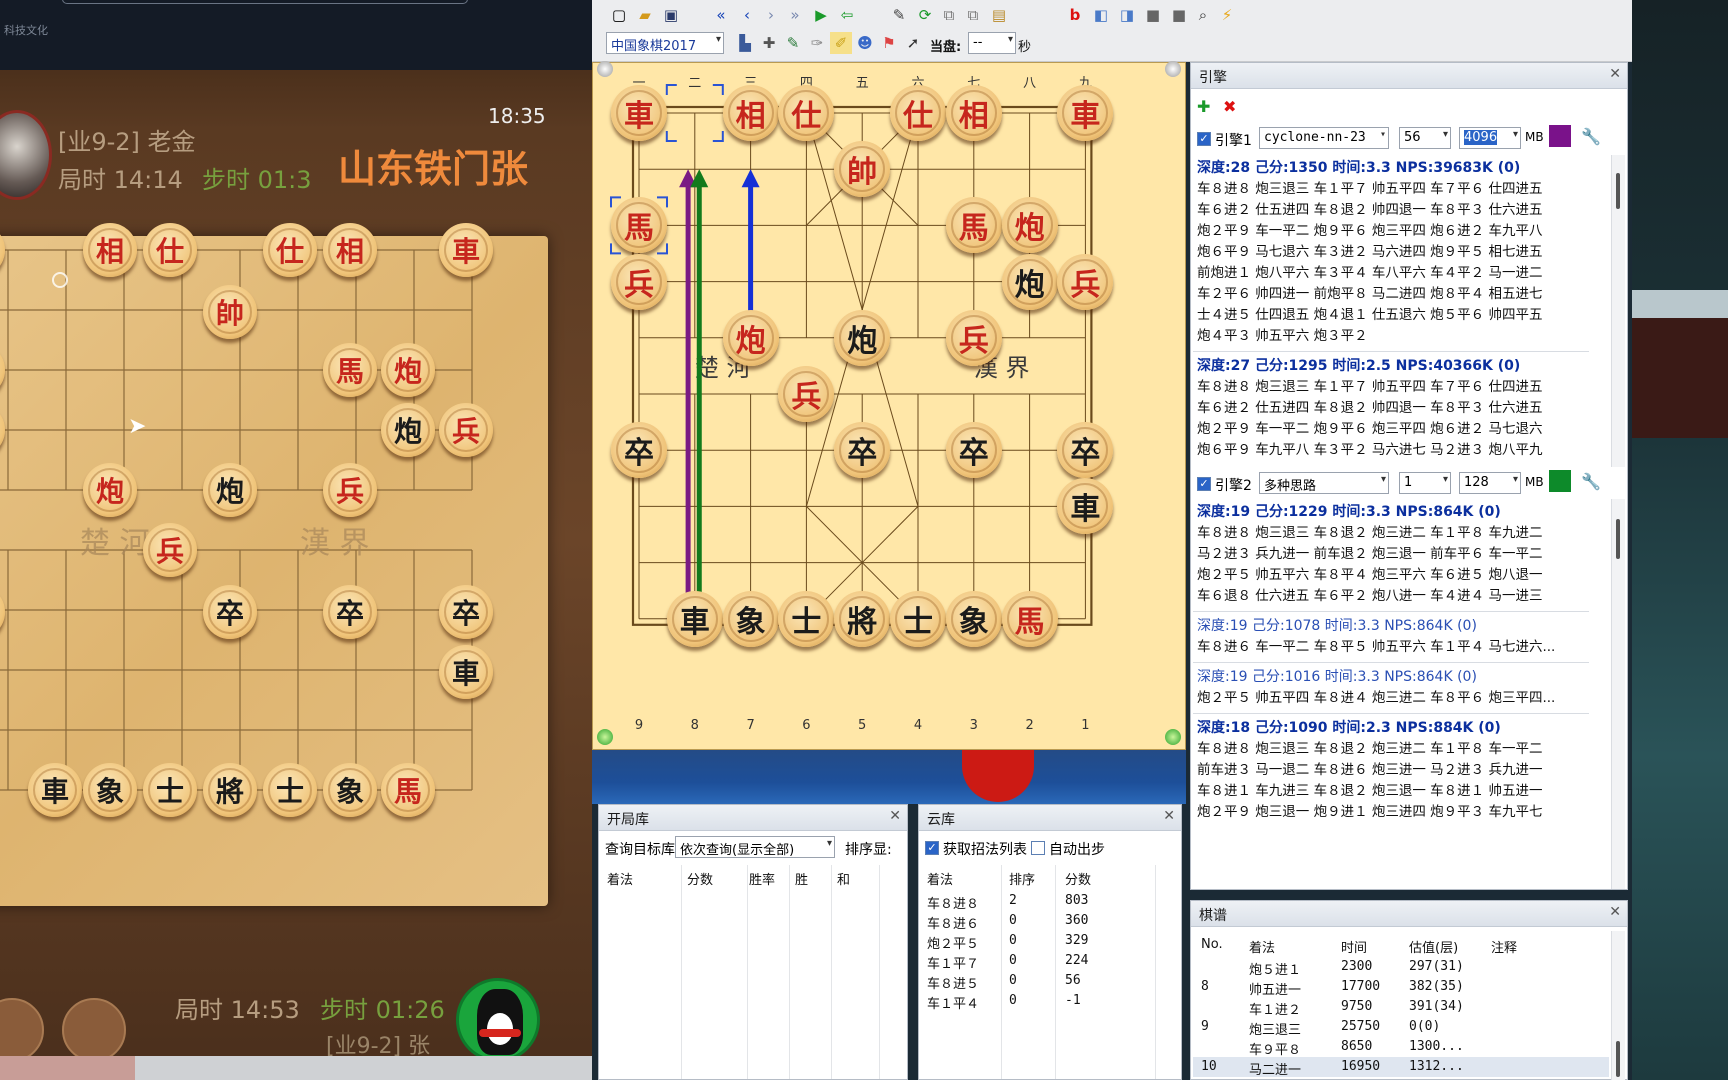 The width and height of the screenshot is (1728, 1080). What do you see at coordinates (925, 15) in the screenshot?
I see `refresh-icon: ⟳` at bounding box center [925, 15].